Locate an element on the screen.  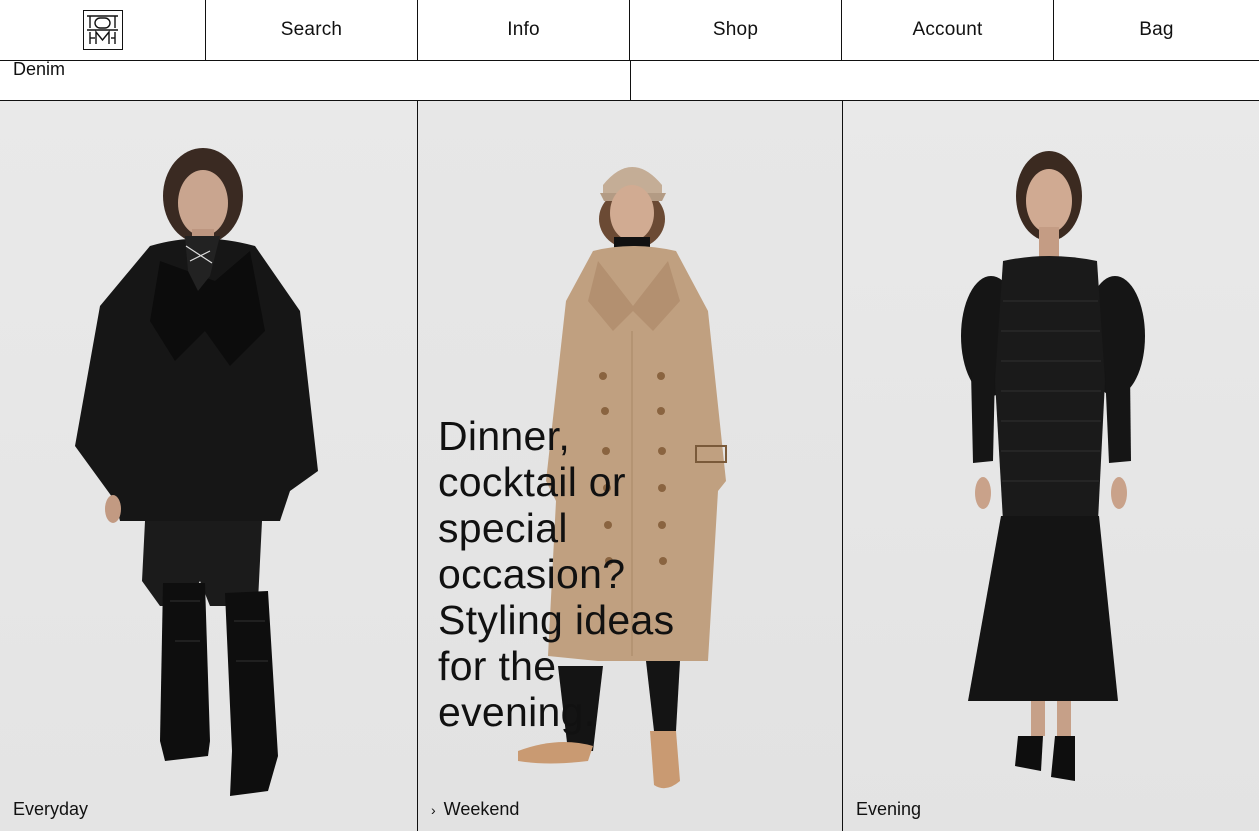
chevron-right-icon: › is located at coordinates (433, 810).